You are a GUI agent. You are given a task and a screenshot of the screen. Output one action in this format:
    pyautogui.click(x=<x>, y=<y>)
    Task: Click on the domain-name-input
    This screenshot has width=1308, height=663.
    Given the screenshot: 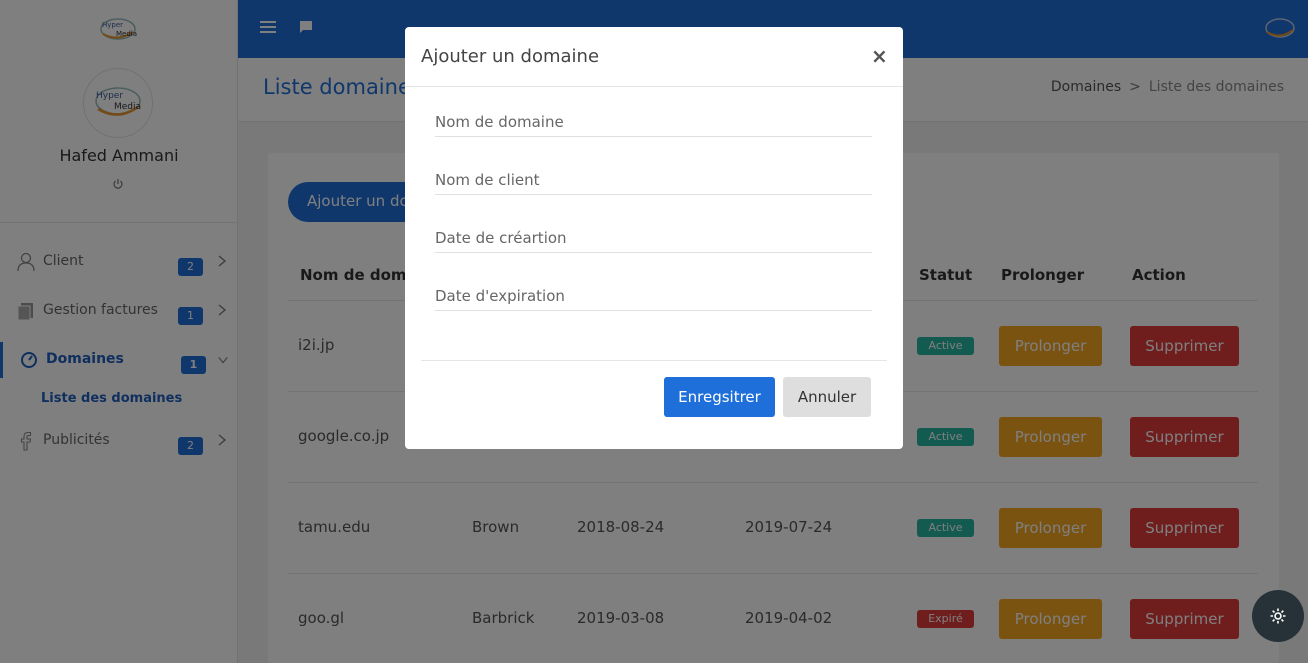 What is the action you would take?
    pyautogui.click(x=653, y=122)
    